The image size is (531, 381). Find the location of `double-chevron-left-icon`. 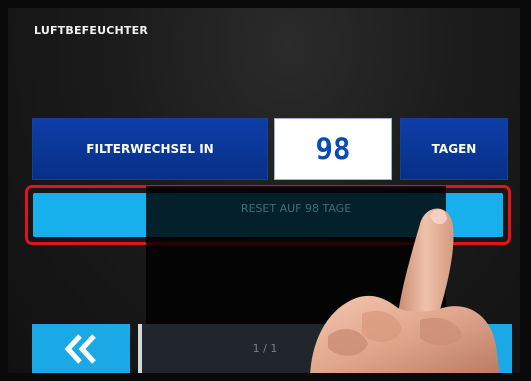

double-chevron-left-icon is located at coordinates (80, 348).